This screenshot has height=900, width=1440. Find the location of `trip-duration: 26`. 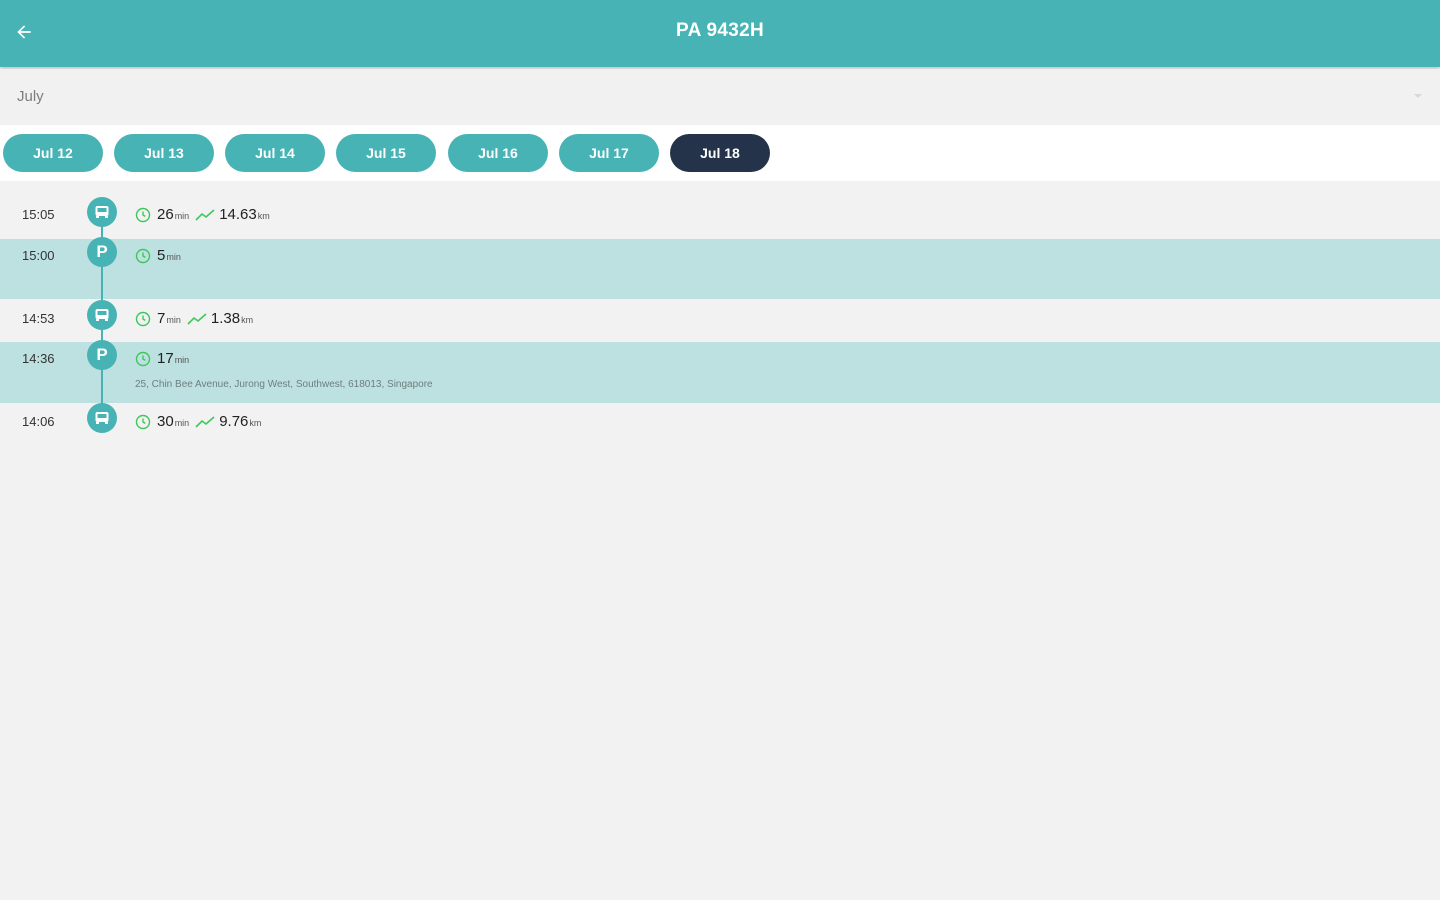

trip-duration: 26 is located at coordinates (165, 214).